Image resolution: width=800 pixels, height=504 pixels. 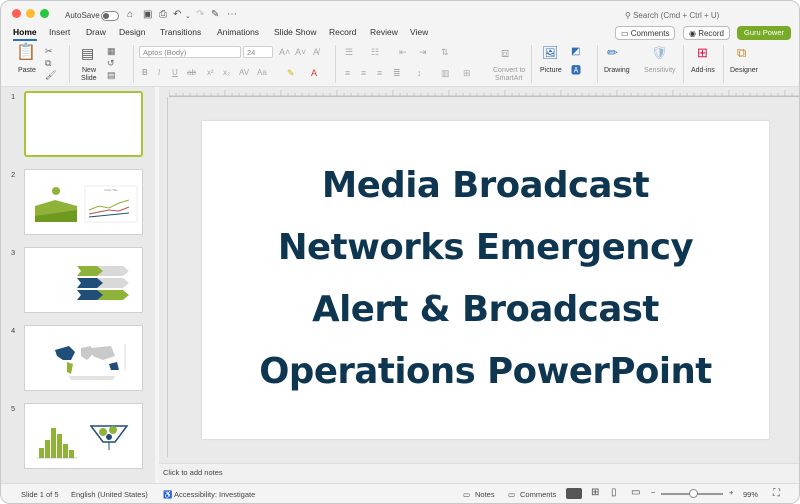 I want to click on save-icon: ▣, so click(x=147, y=15).